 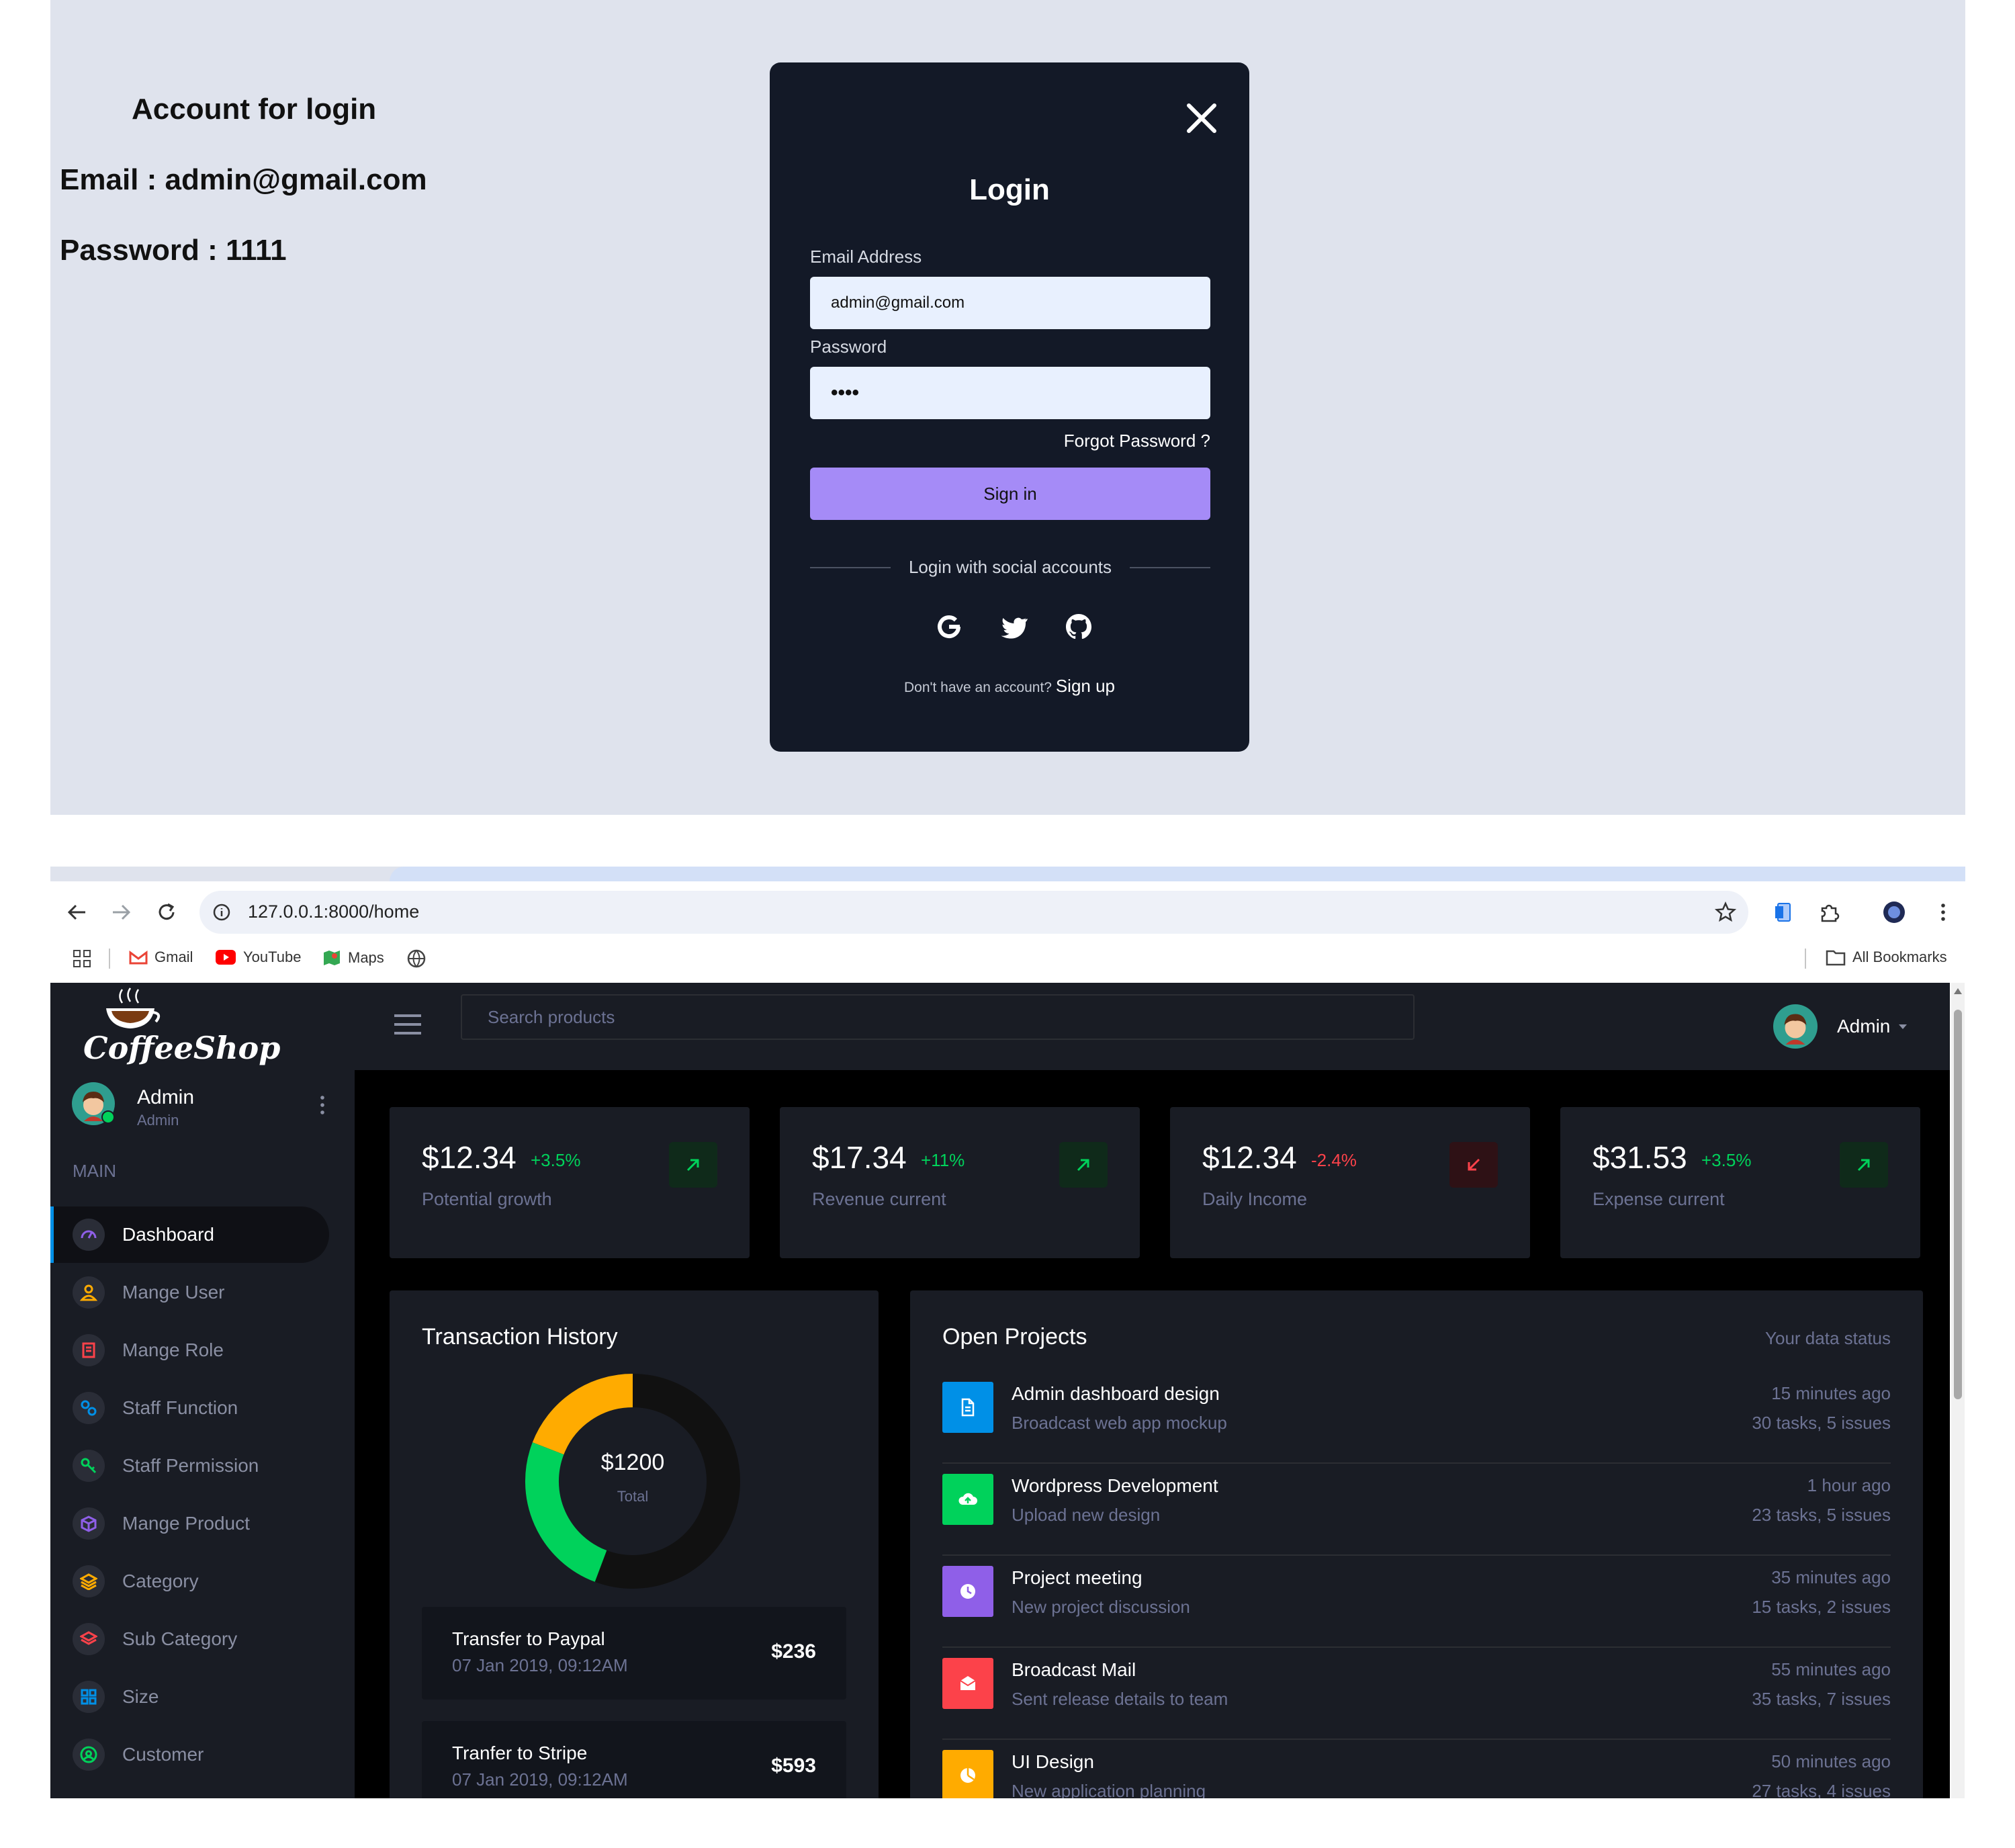 What do you see at coordinates (166, 912) in the screenshot?
I see `reload-icon` at bounding box center [166, 912].